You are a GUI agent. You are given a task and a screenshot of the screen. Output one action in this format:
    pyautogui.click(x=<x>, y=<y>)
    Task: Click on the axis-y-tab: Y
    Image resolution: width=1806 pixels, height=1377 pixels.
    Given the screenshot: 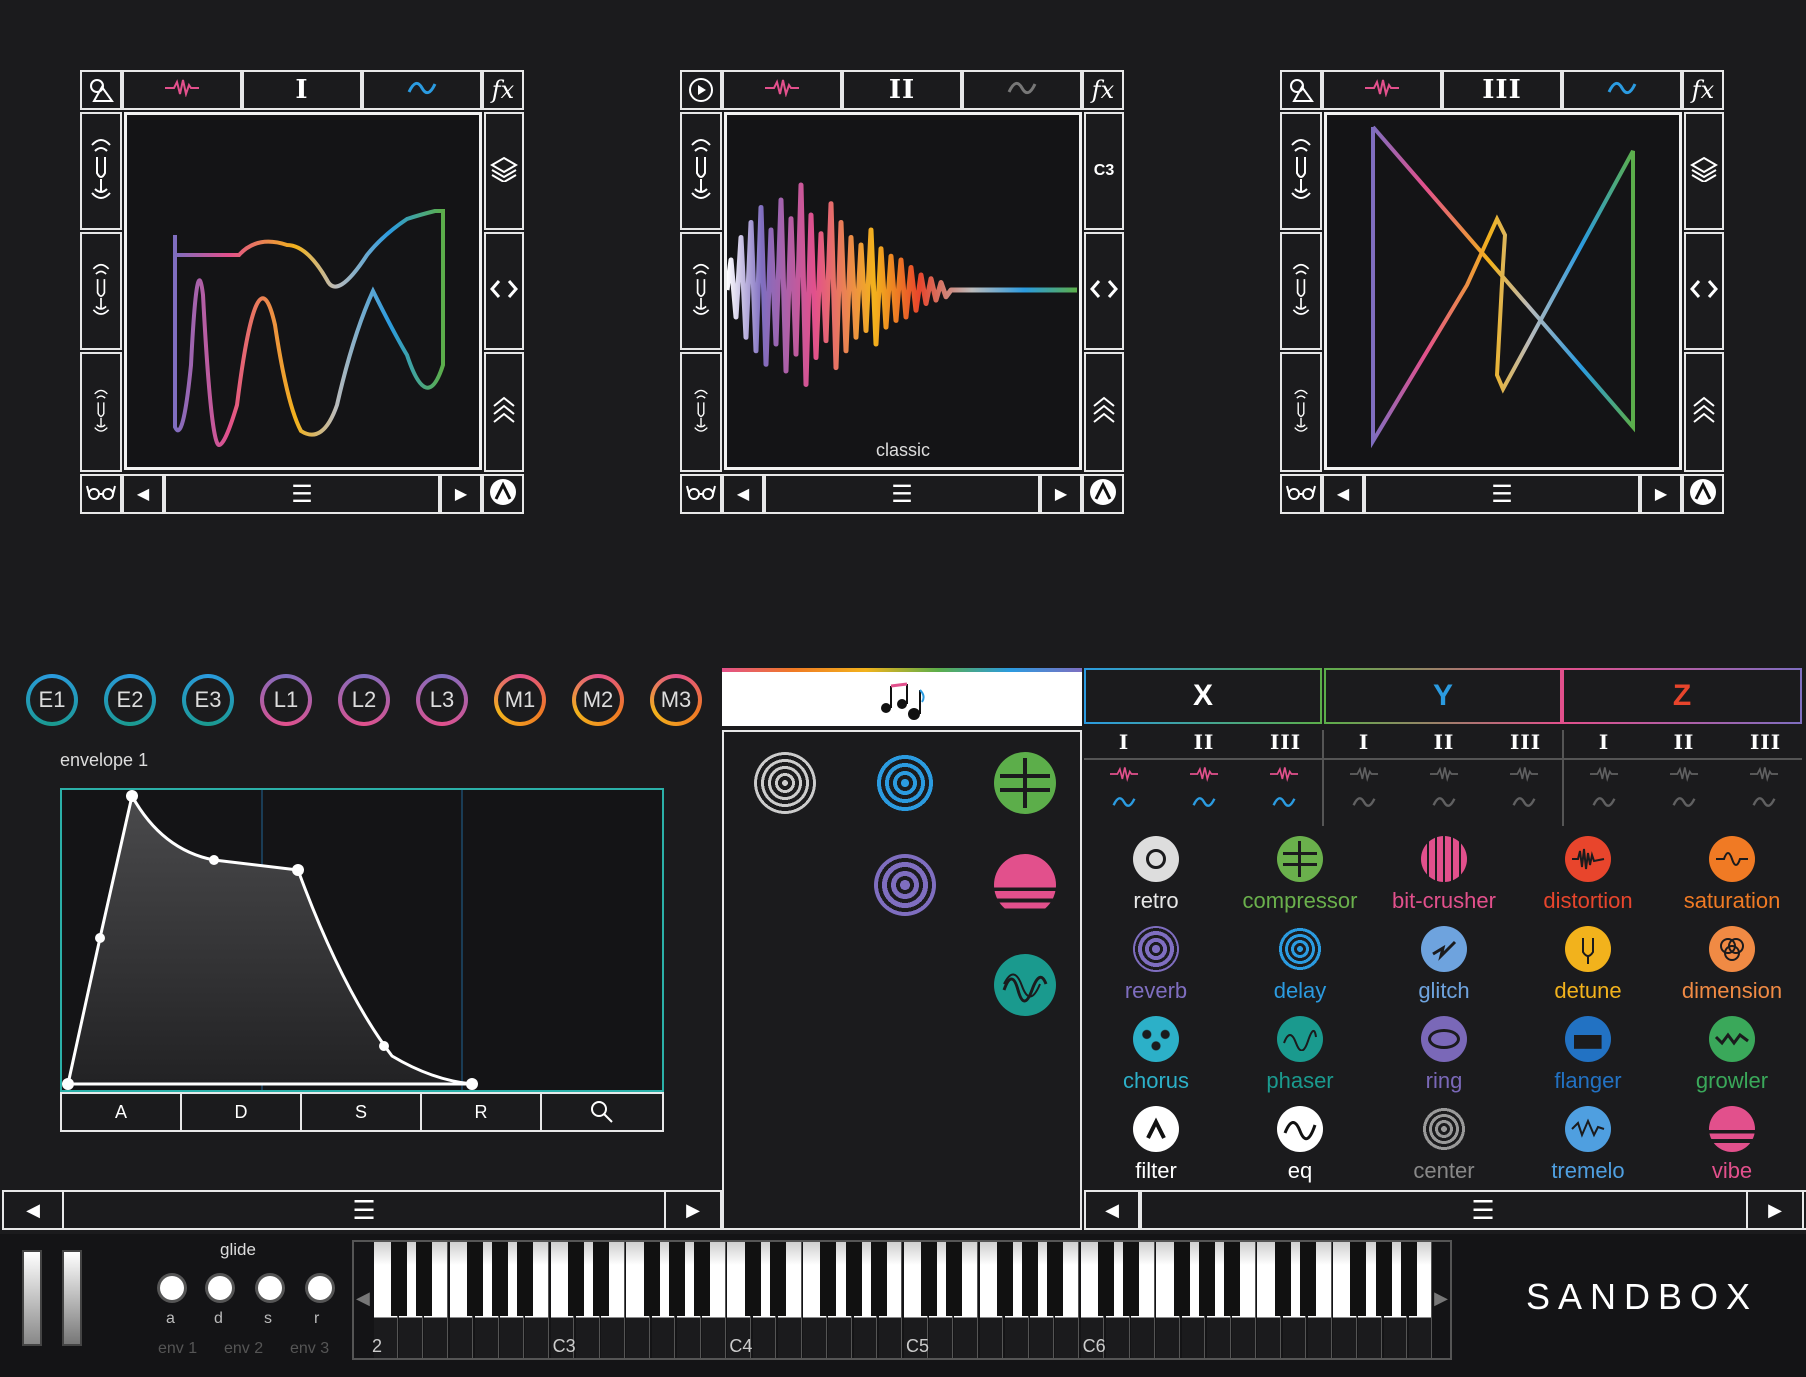 What is the action you would take?
    pyautogui.click(x=1443, y=696)
    